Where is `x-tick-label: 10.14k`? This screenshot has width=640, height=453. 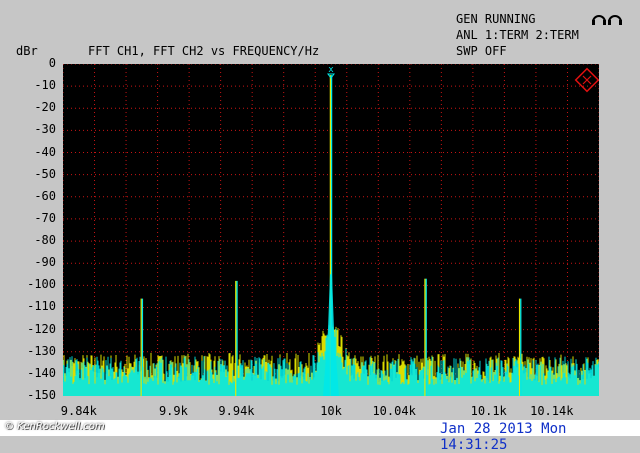 x-tick-label: 10.14k is located at coordinates (552, 411).